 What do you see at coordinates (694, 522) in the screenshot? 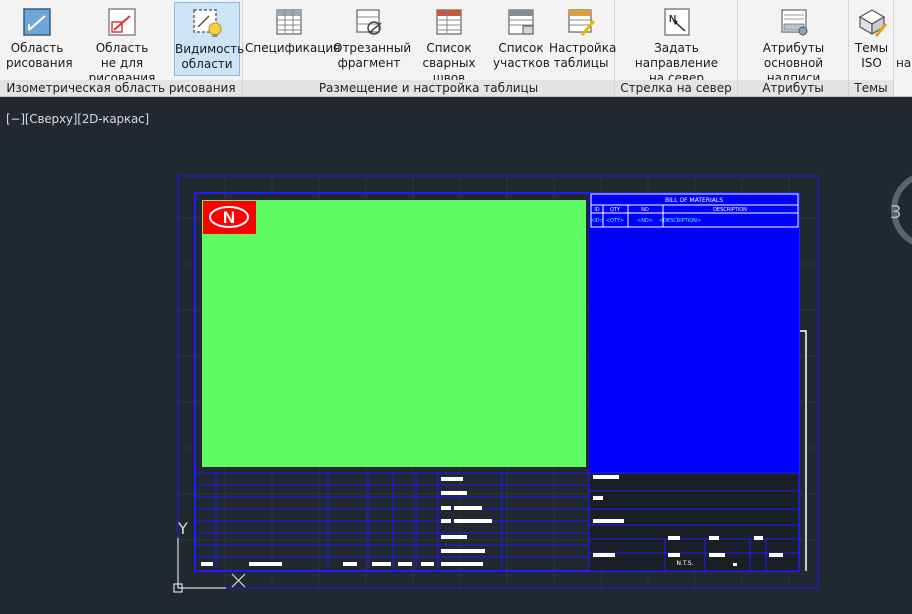
I see `titleblock-right: N.T.S.` at bounding box center [694, 522].